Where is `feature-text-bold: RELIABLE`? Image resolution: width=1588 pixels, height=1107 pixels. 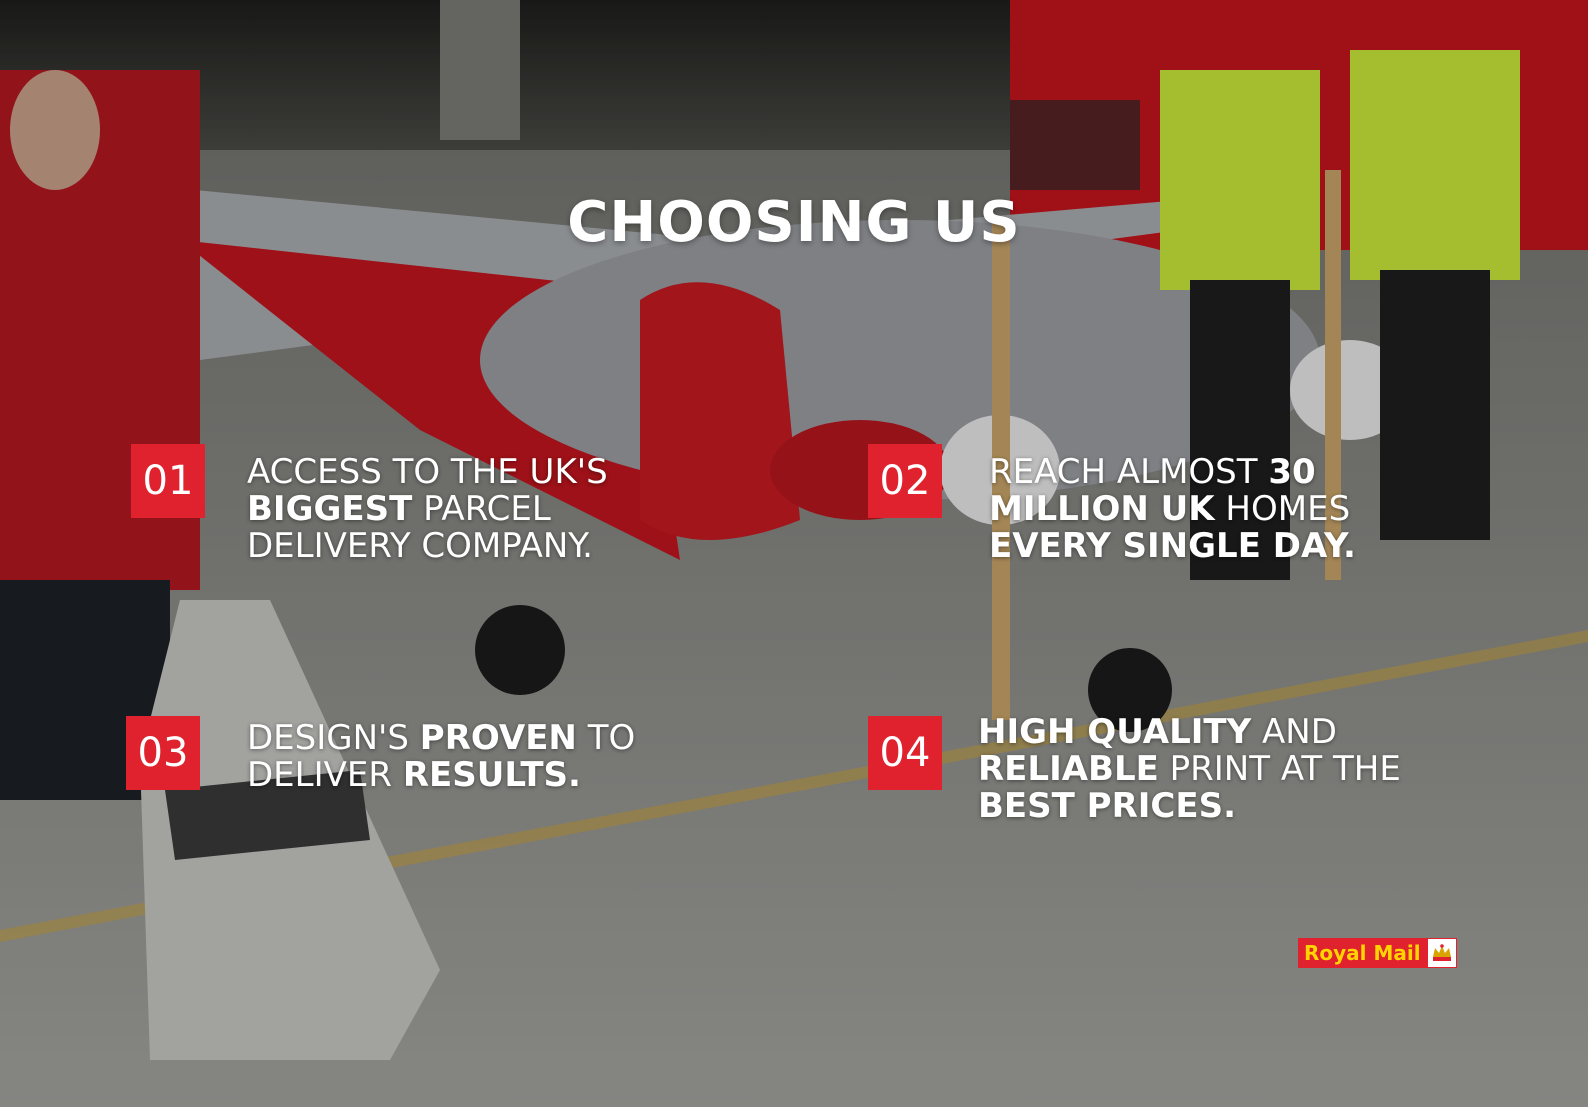
feature-text-bold: RELIABLE is located at coordinates (1068, 769).